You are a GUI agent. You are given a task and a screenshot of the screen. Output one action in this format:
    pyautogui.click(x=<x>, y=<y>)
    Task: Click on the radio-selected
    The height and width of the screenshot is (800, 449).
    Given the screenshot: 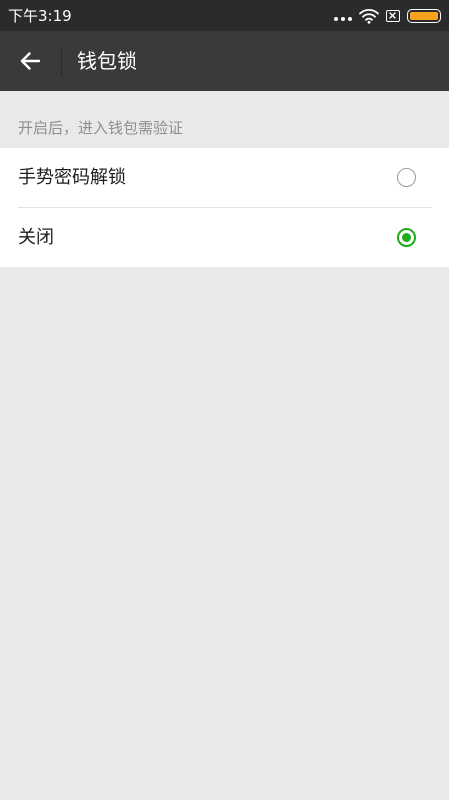 What is the action you would take?
    pyautogui.click(x=406, y=237)
    